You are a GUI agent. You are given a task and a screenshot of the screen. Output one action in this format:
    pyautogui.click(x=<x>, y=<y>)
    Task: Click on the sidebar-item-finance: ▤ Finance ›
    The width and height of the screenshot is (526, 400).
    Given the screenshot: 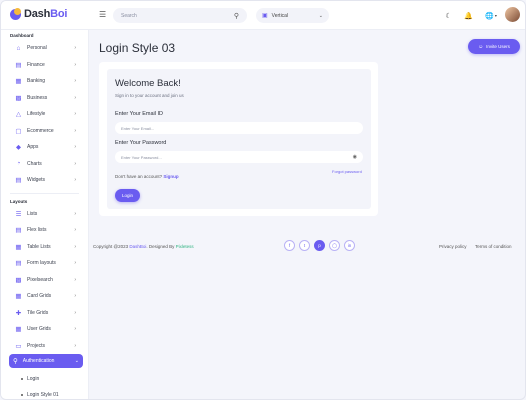 What is the action you would take?
    pyautogui.click(x=44, y=65)
    